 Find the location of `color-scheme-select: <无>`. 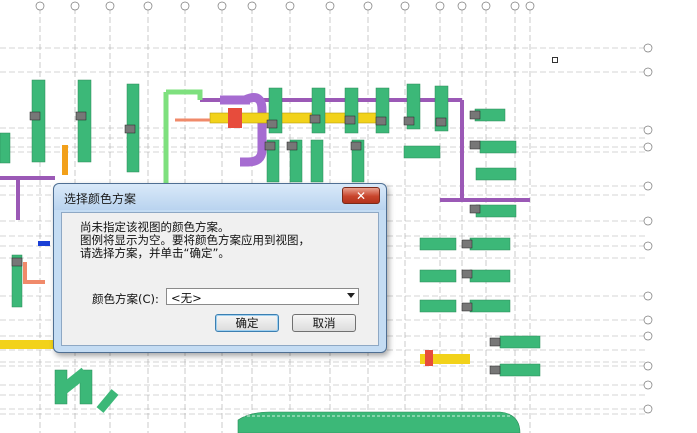

color-scheme-select: <无> is located at coordinates (262, 296).